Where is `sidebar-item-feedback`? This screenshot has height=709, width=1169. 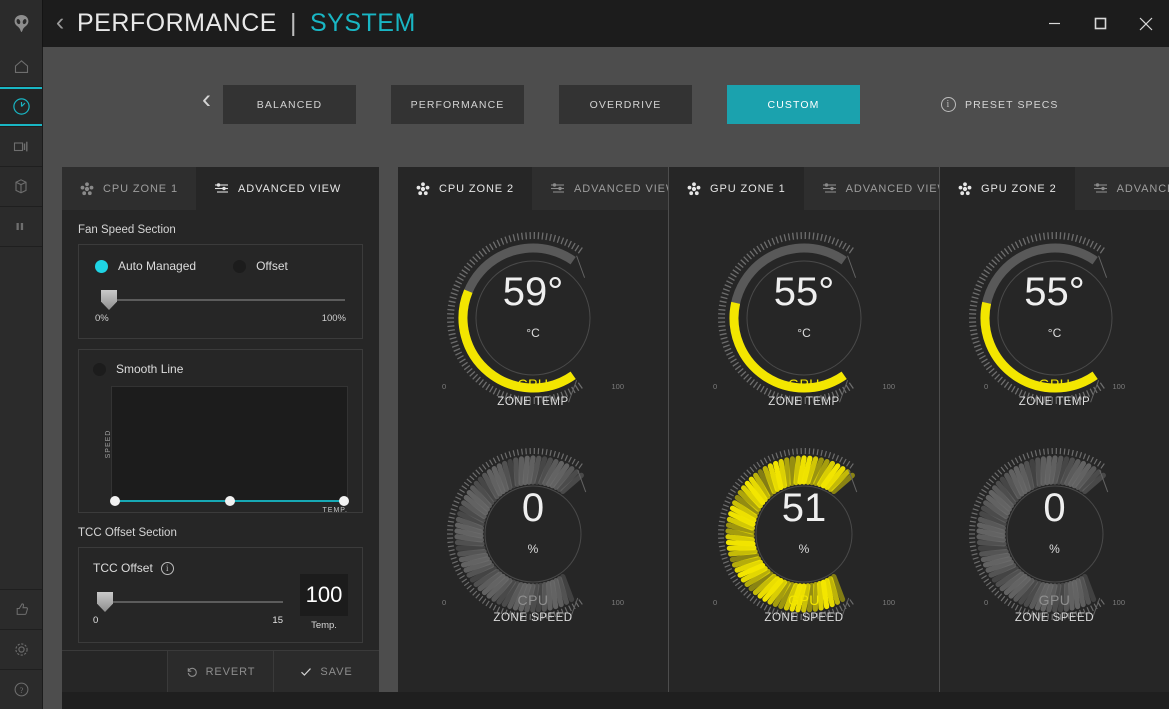
sidebar-item-feedback is located at coordinates (21, 609).